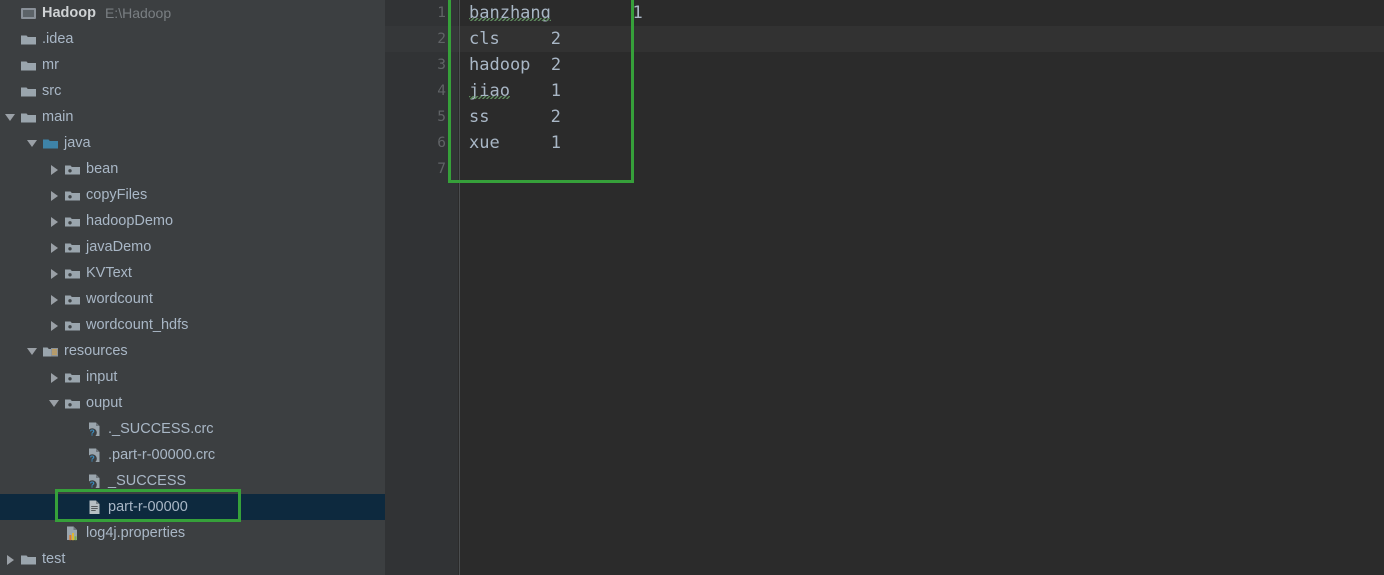  I want to click on tree-item-label: input, so click(102, 377).